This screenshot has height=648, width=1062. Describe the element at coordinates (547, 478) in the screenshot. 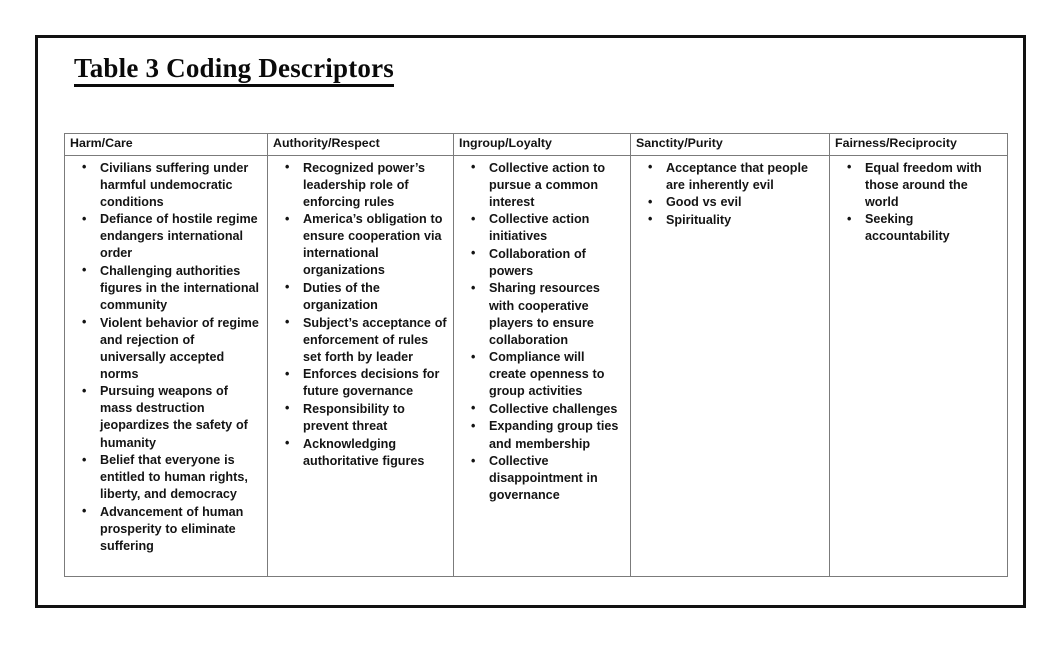

I see `list-item: Collective disappointment in governance` at that location.